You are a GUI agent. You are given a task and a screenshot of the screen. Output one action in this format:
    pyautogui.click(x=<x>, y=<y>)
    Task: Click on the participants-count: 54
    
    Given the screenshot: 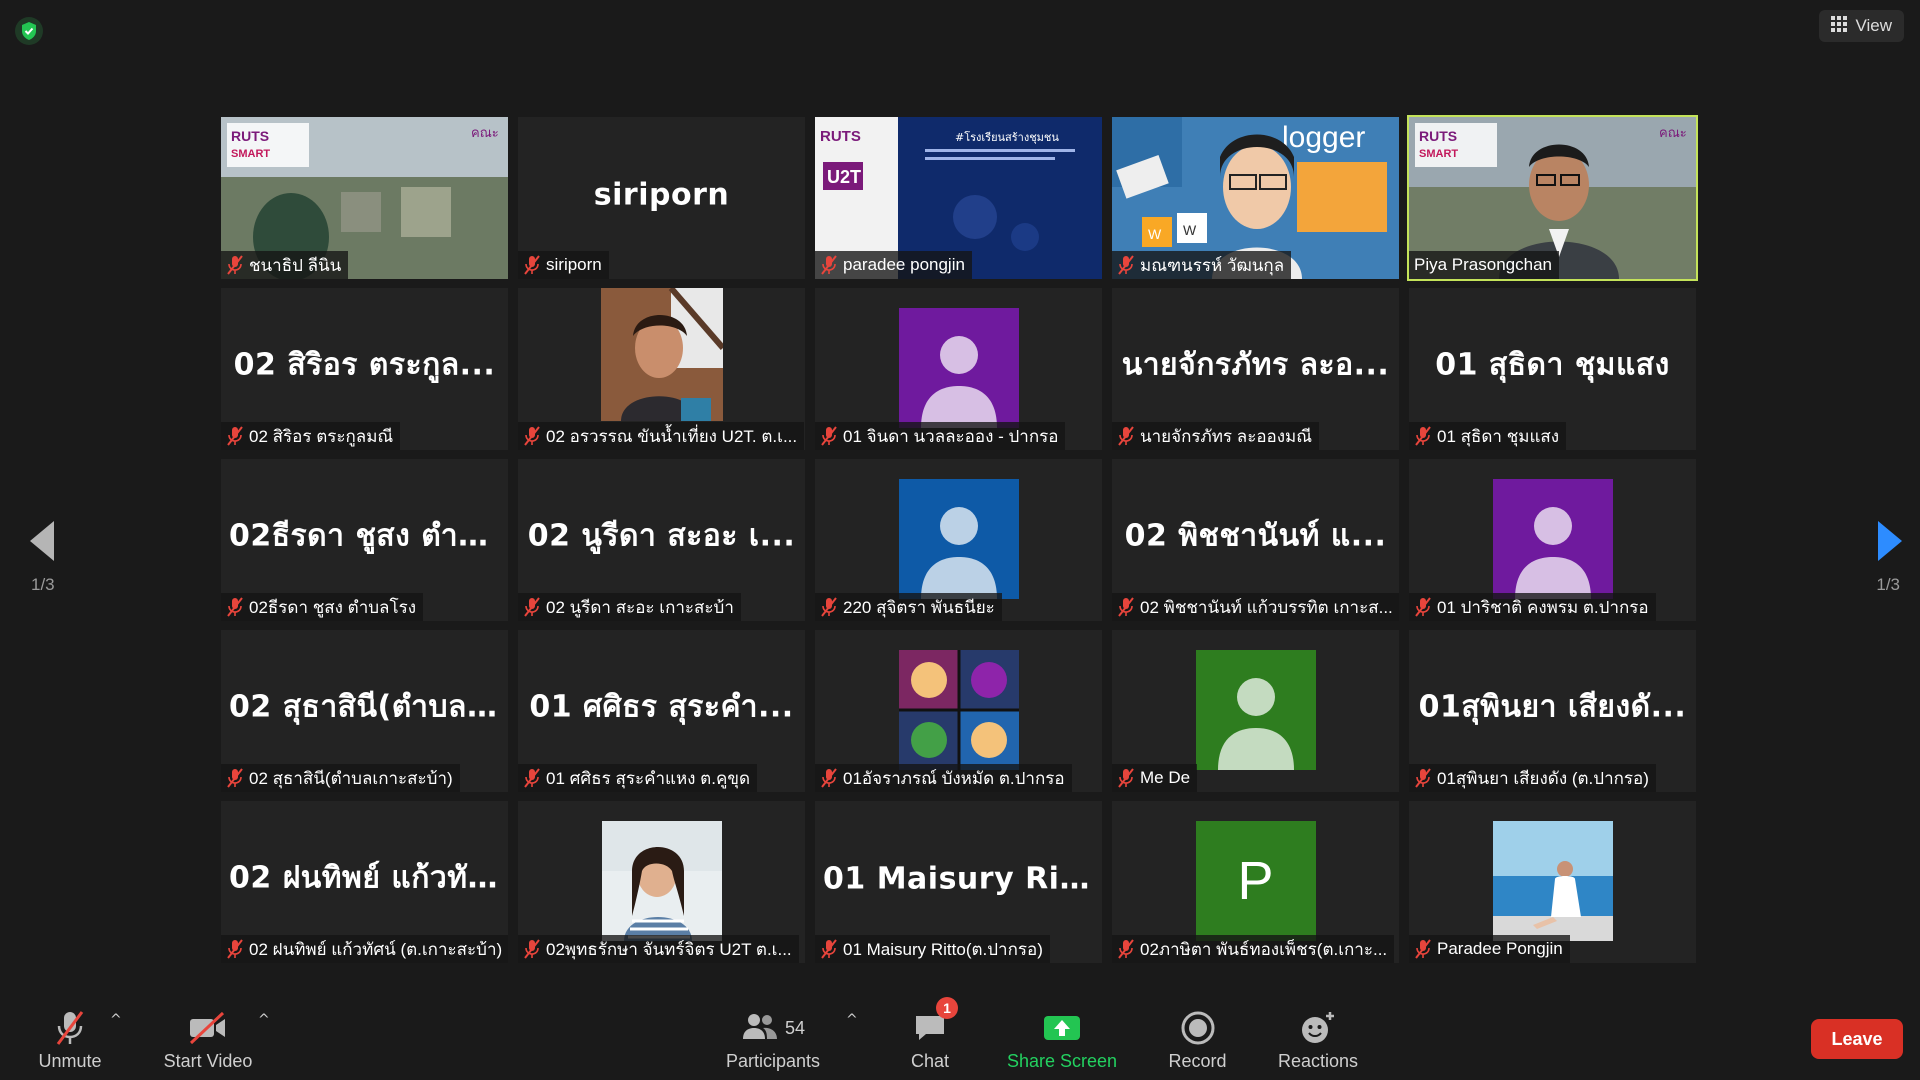 What is the action you would take?
    pyautogui.click(x=795, y=1027)
    